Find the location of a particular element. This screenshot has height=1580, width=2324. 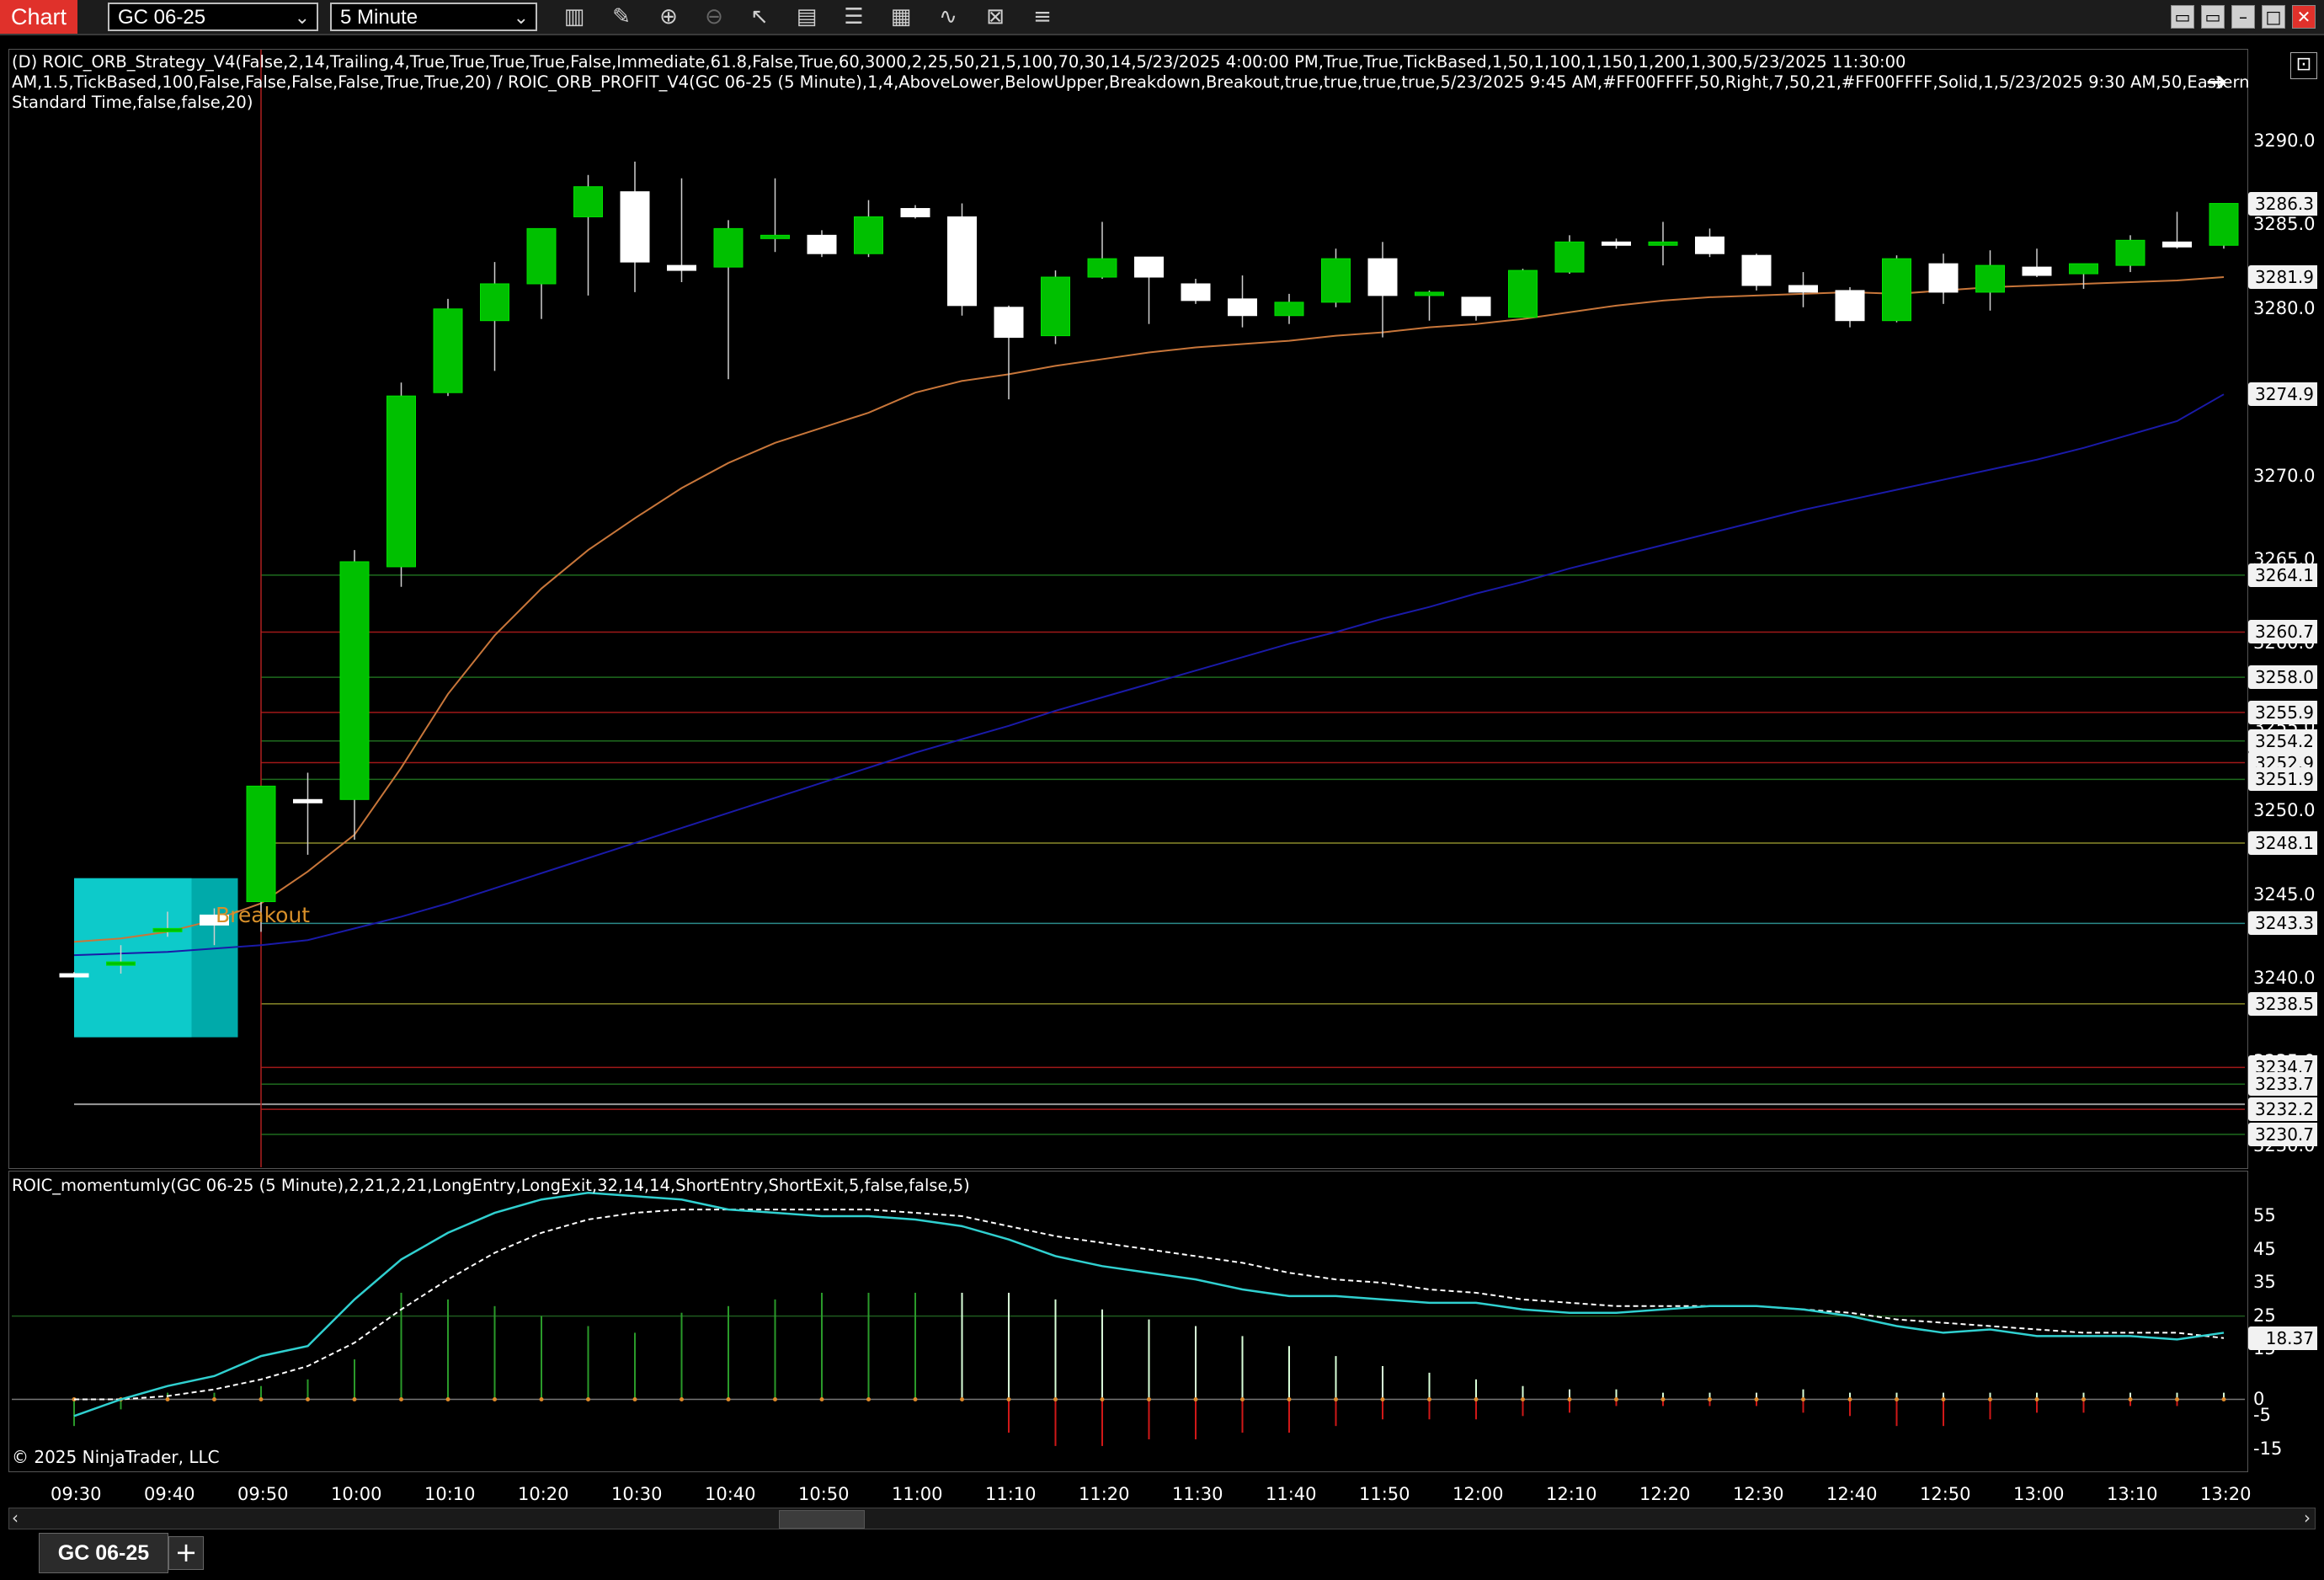

time-axis-label: 10:30 is located at coordinates (637, 1494).